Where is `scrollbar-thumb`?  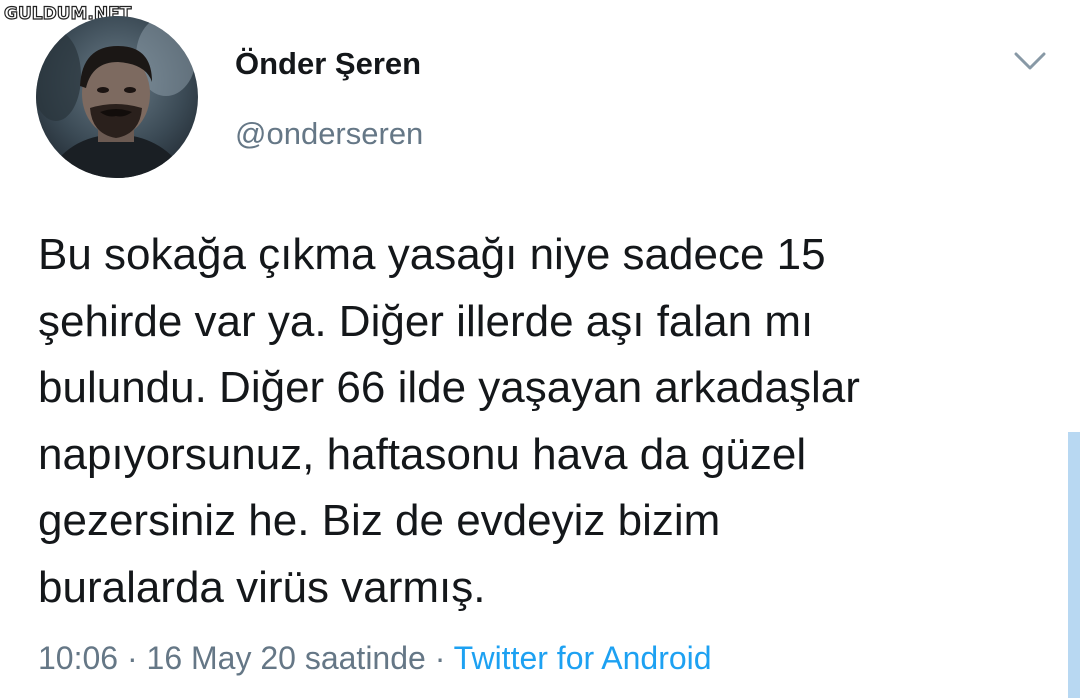 scrollbar-thumb is located at coordinates (1074, 565).